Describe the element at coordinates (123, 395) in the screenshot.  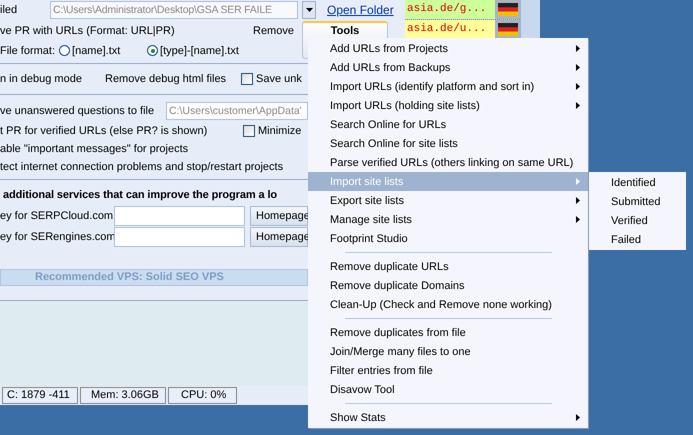
I see `status-panel: Mem: 3.06GB` at that location.